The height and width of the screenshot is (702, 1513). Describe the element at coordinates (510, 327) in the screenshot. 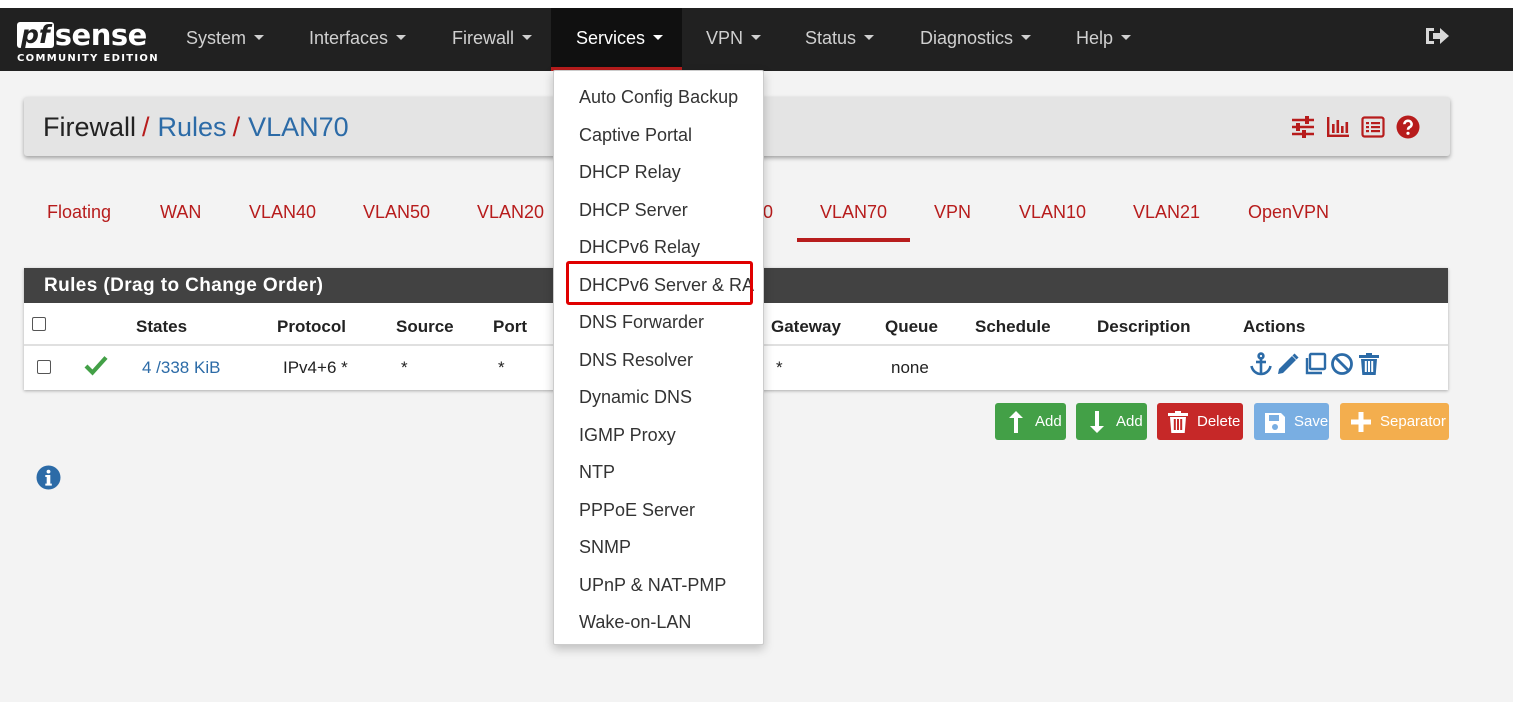

I see `col-port: Port` at that location.